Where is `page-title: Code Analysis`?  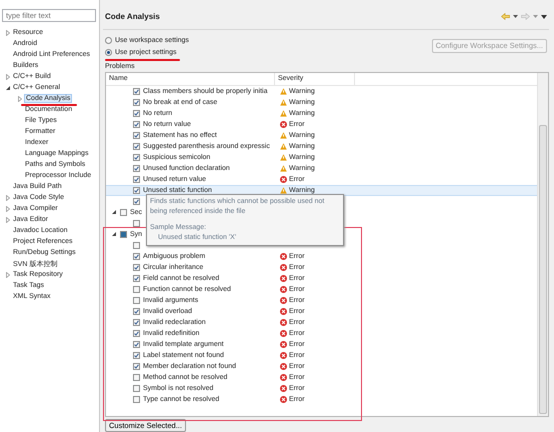 page-title: Code Analysis is located at coordinates (132, 17).